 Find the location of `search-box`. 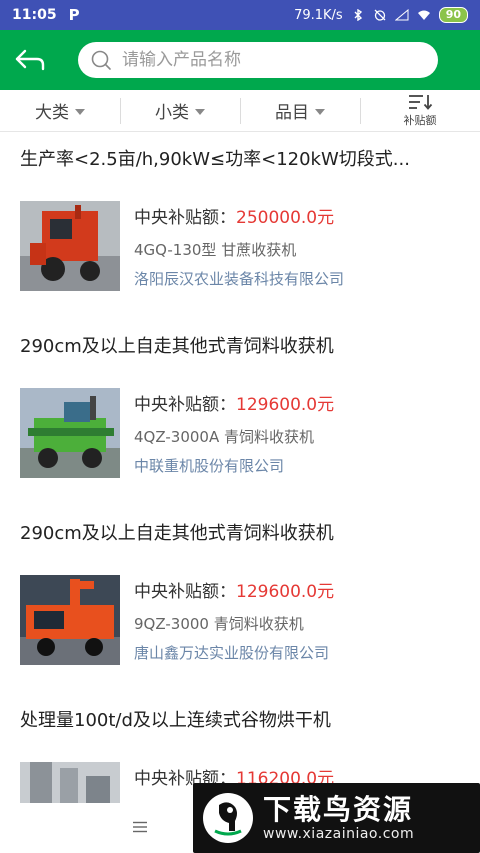

search-box is located at coordinates (258, 60).